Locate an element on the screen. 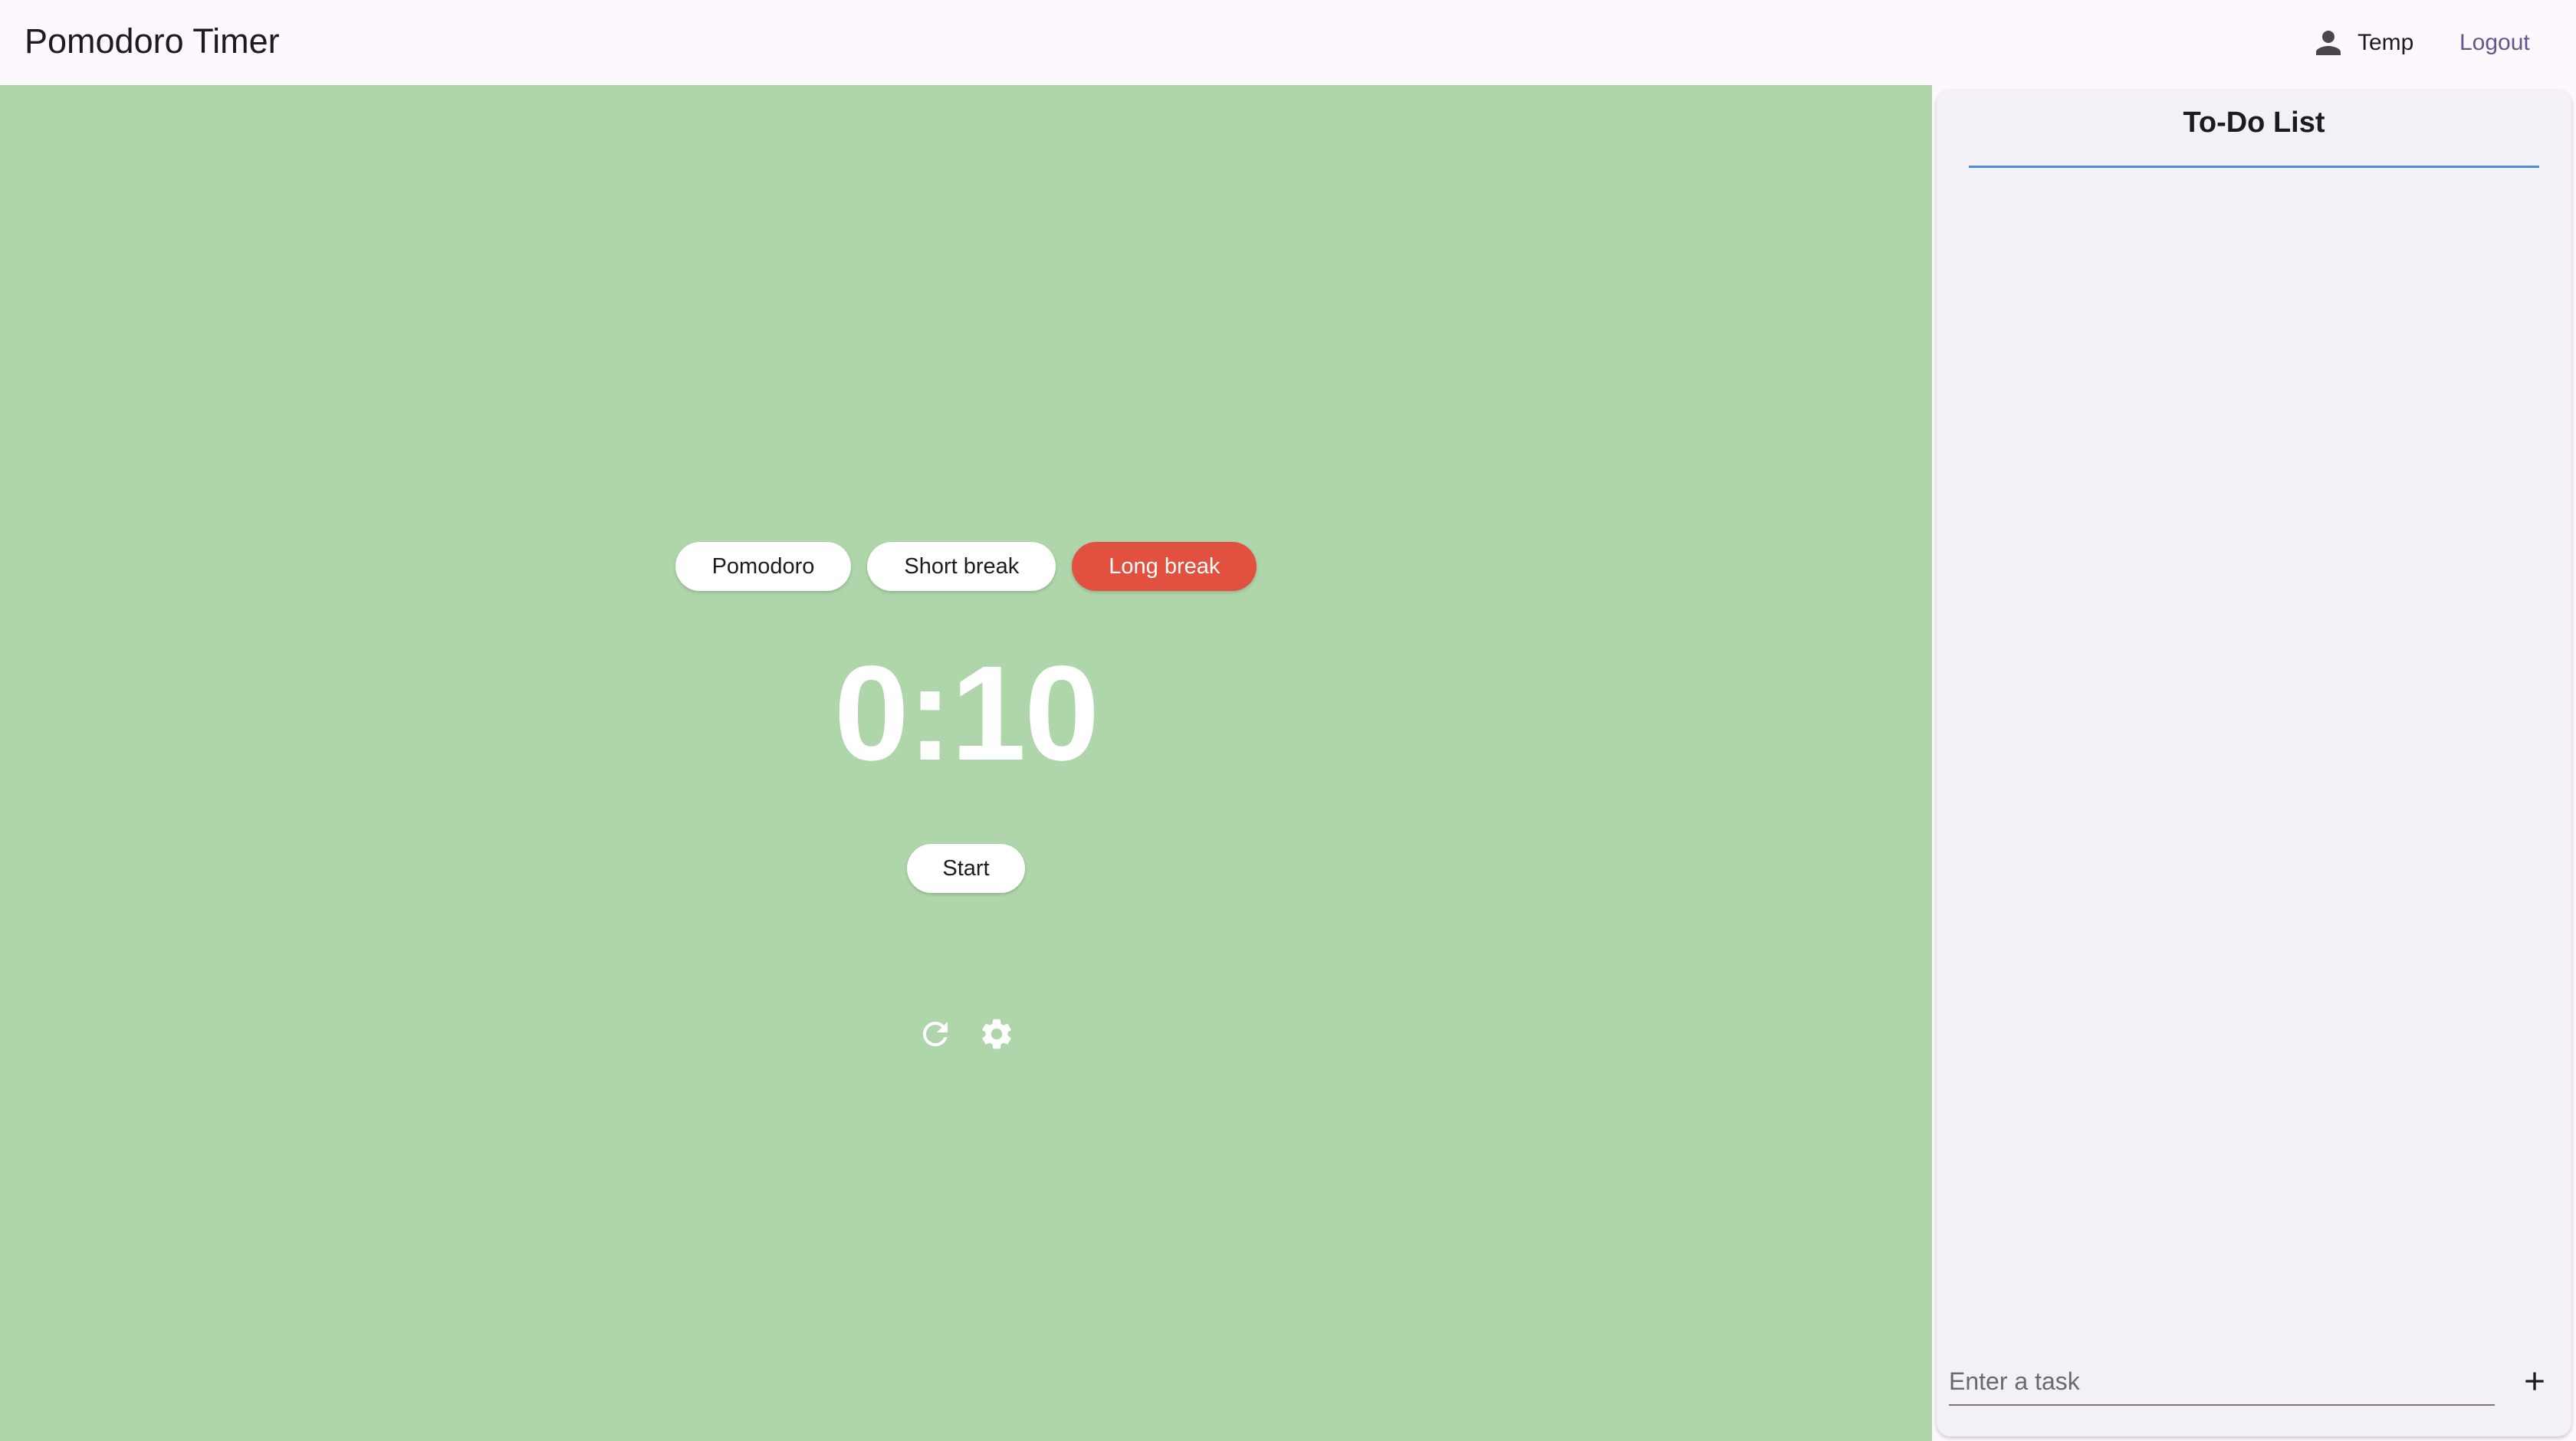 This screenshot has height=1441, width=2576. person-icon is located at coordinates (2329, 43).